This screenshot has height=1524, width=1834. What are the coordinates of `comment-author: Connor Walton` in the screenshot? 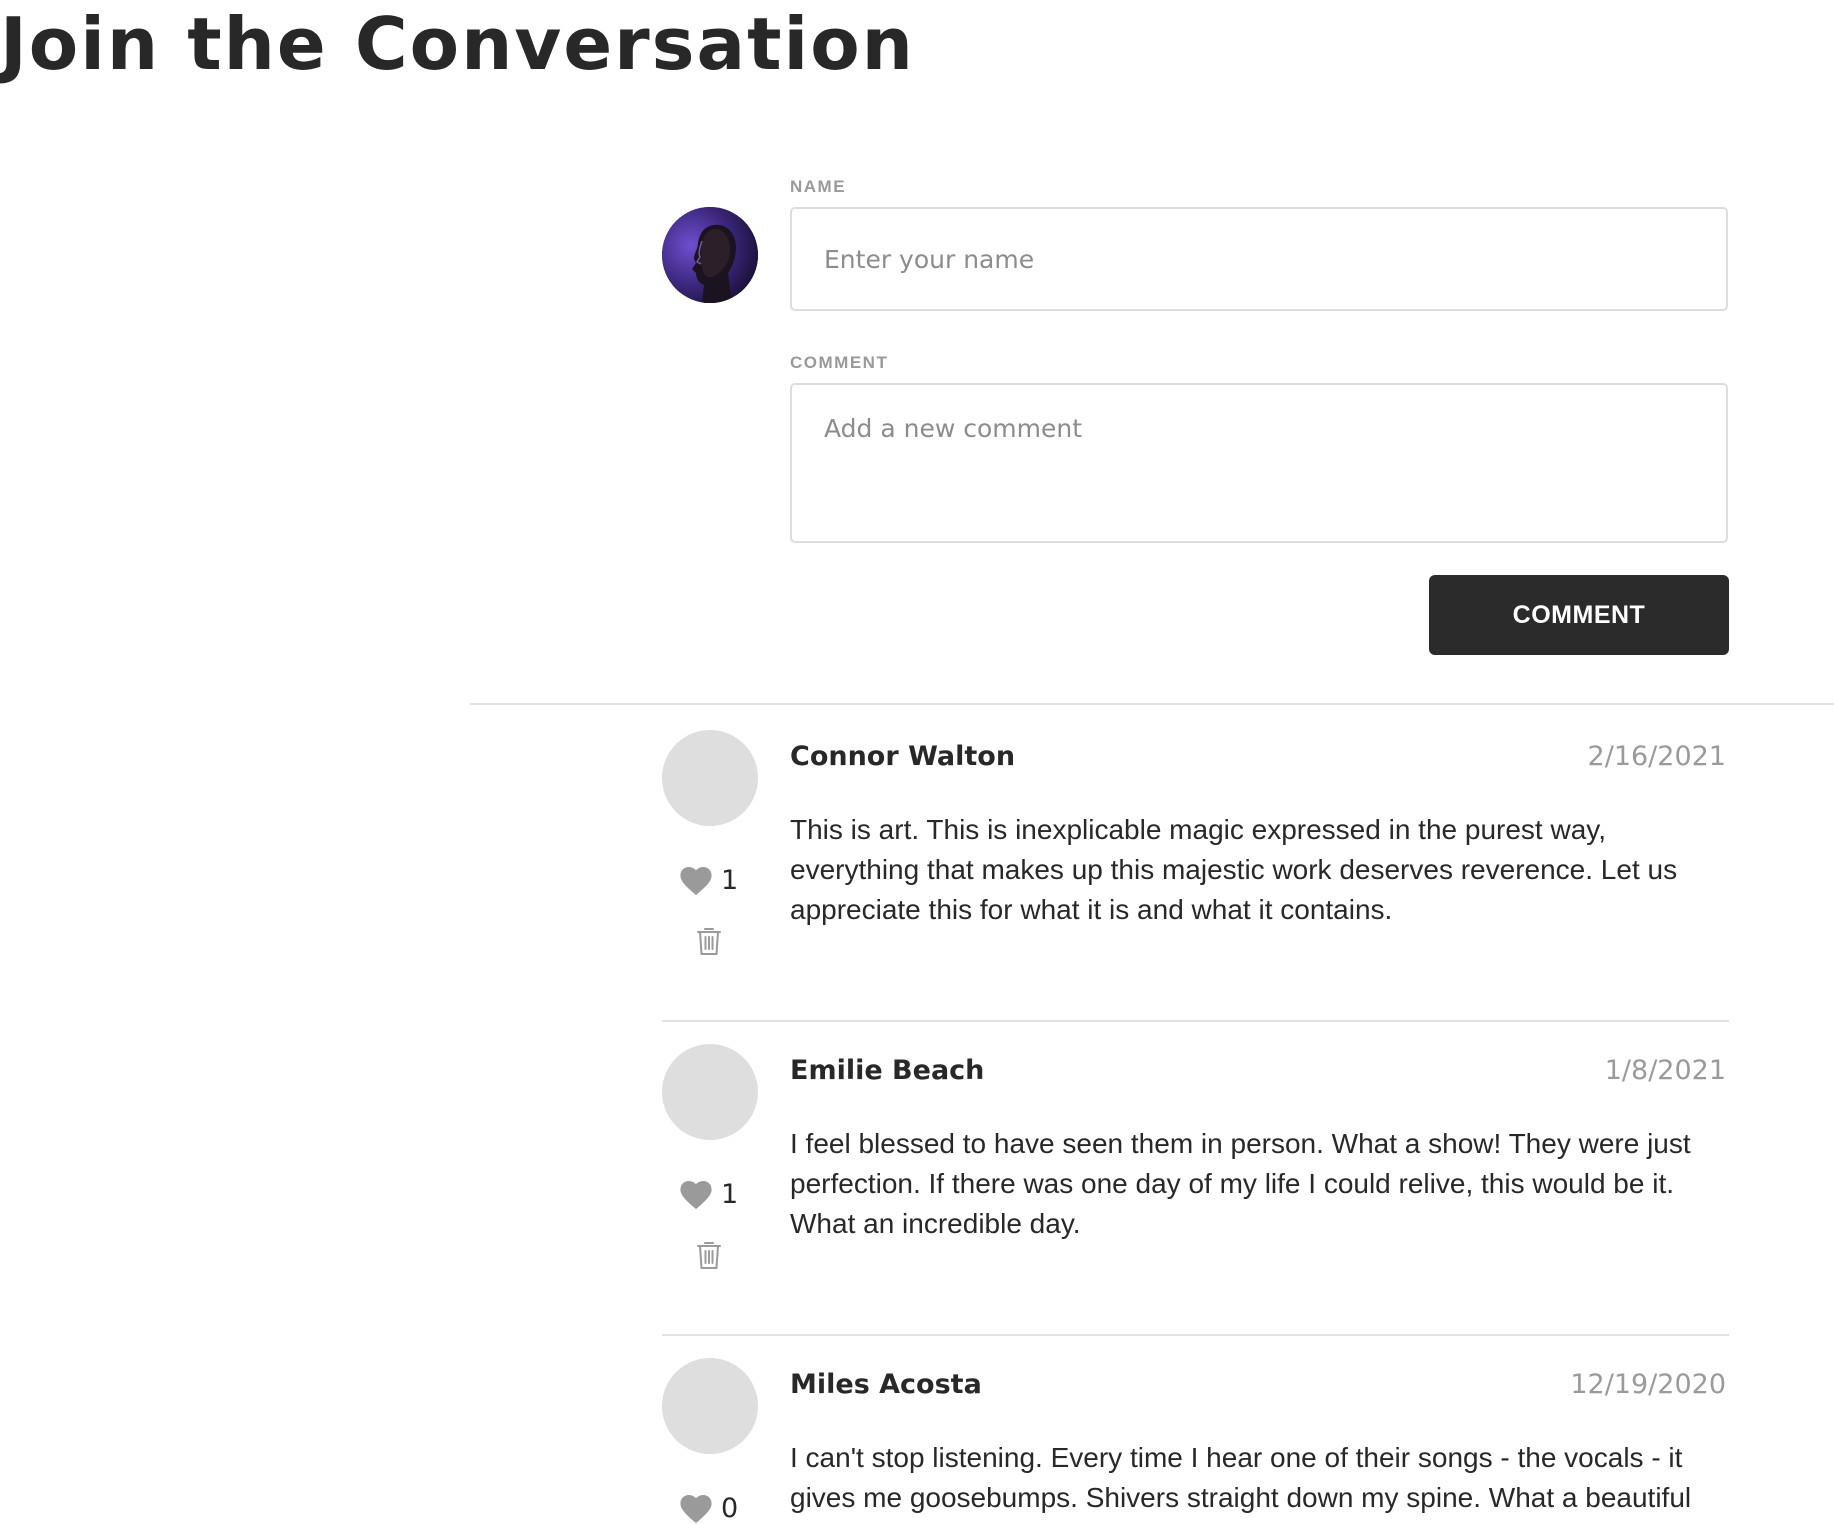 It's located at (903, 756).